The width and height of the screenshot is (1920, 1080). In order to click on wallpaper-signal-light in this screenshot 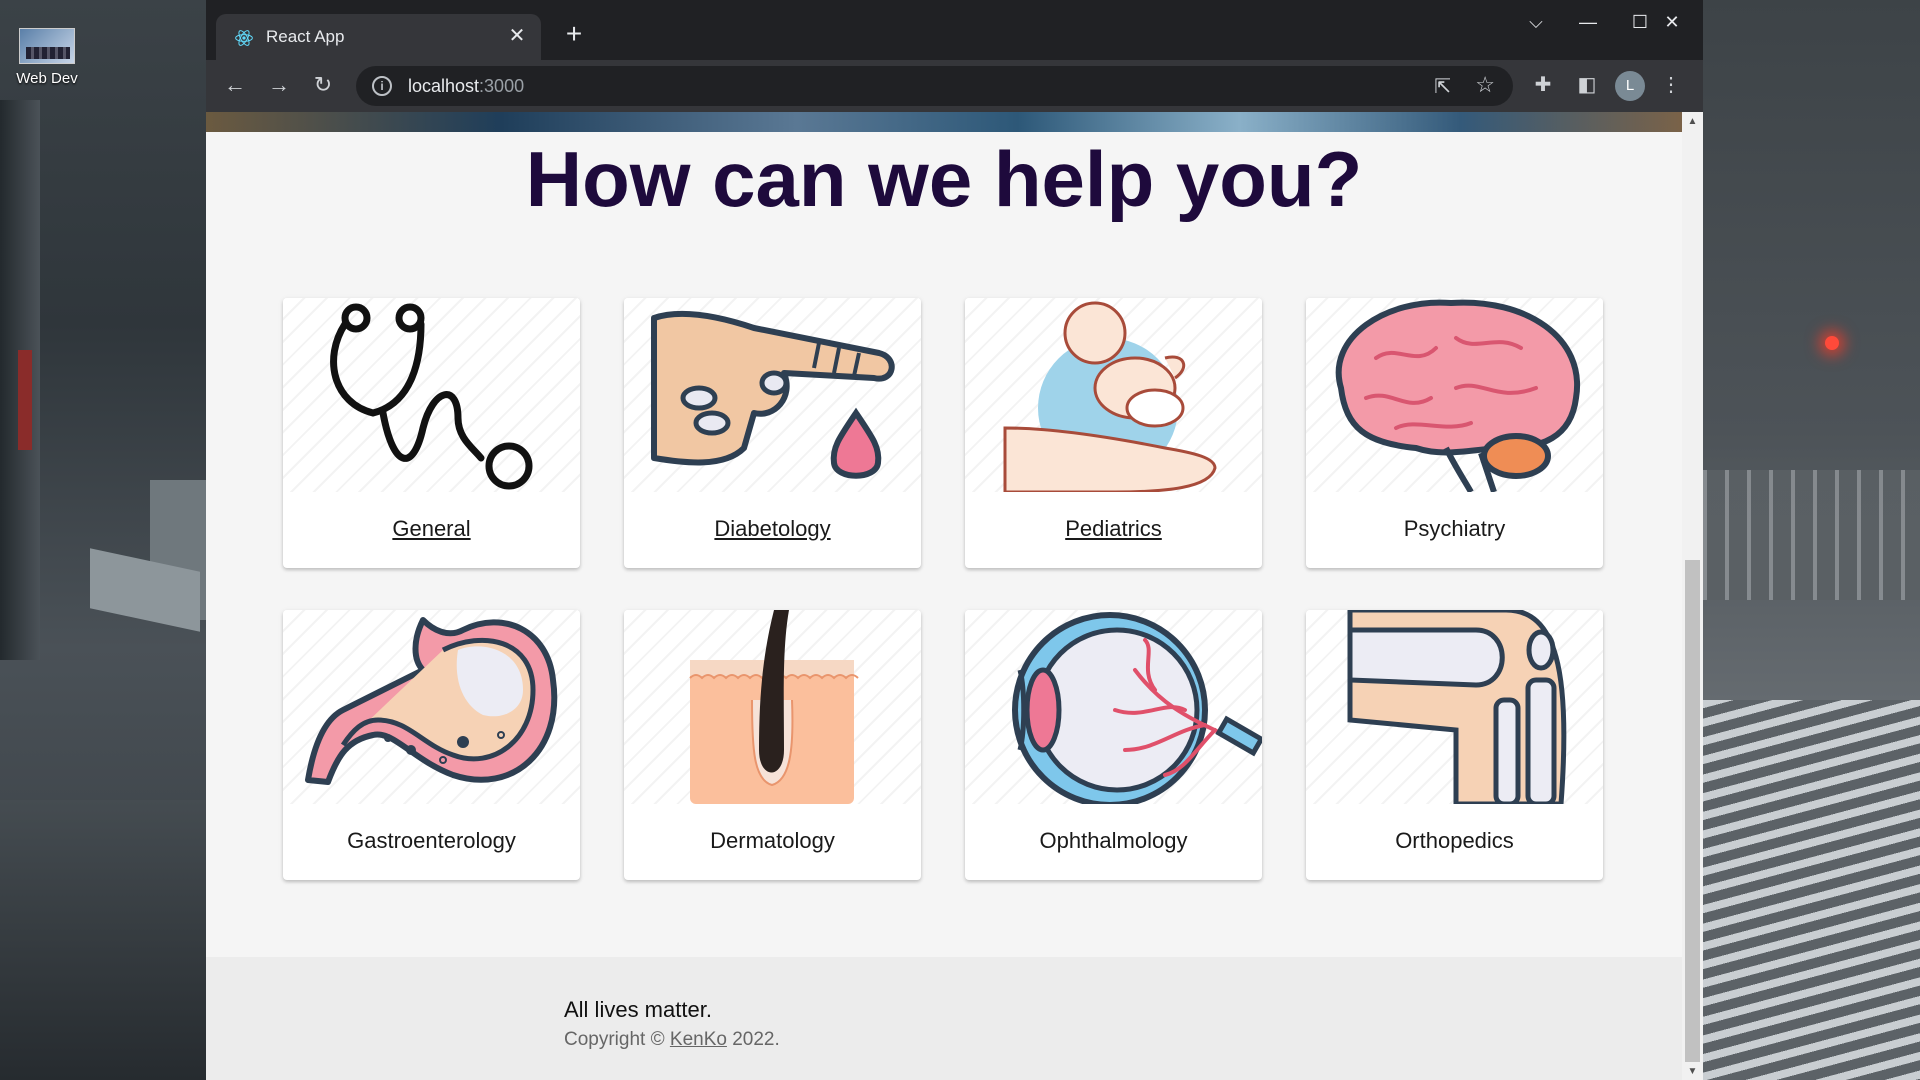, I will do `click(1832, 343)`.